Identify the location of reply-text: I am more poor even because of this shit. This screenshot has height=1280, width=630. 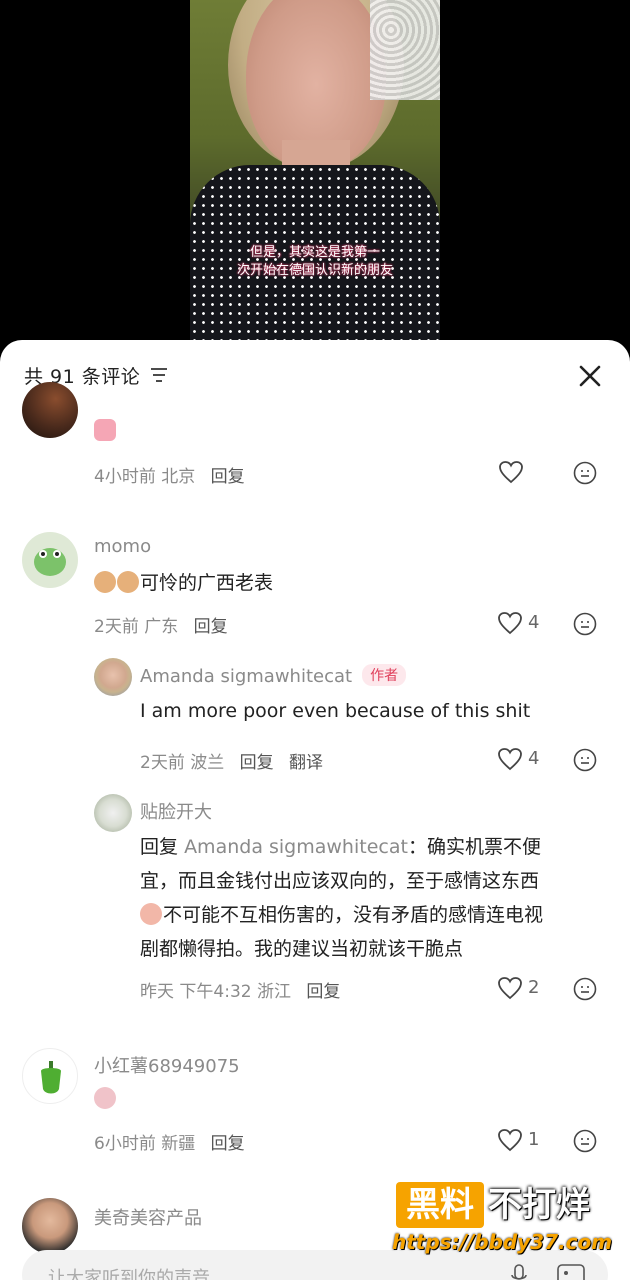
(335, 711).